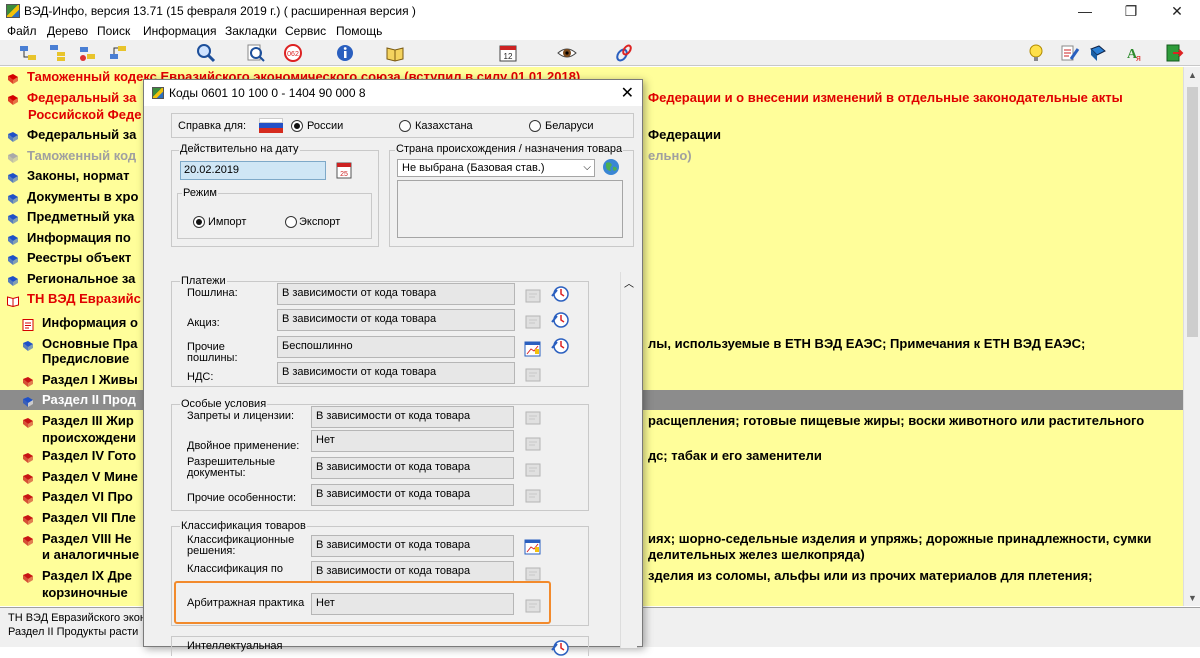  What do you see at coordinates (253, 170) in the screenshot?
I see `date-input: 20.02.2019` at bounding box center [253, 170].